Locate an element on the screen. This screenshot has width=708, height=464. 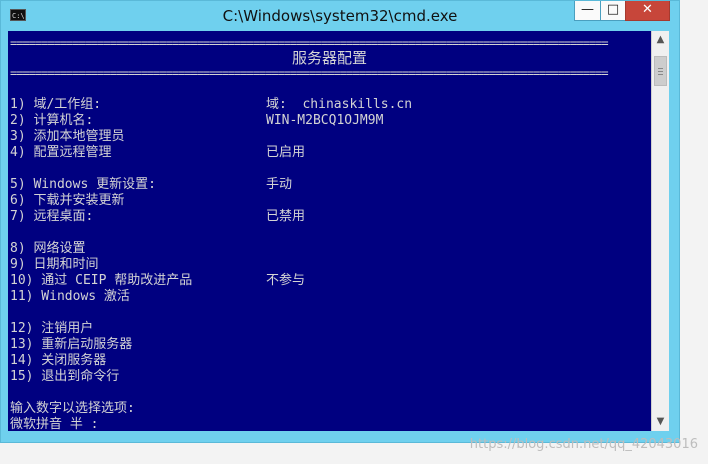
menu-item-label: 12) 注销用户 is located at coordinates (52, 328).